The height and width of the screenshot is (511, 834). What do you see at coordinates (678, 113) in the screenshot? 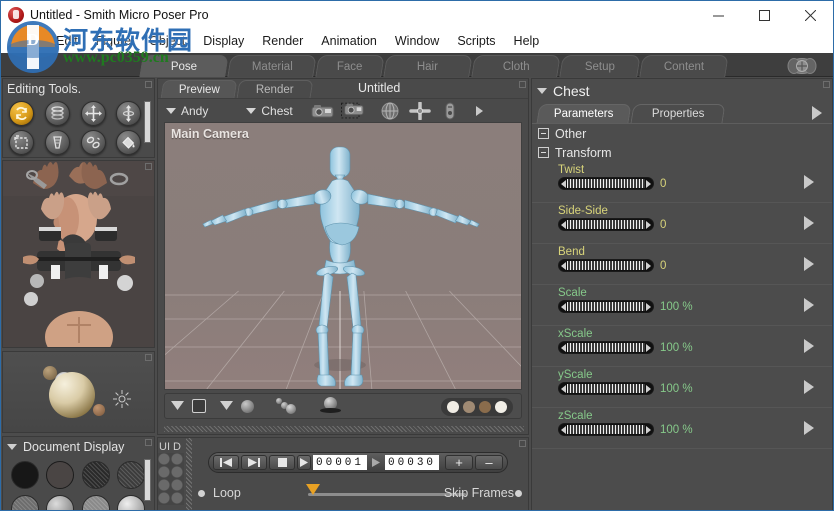
I see `tab-properties: Properties` at bounding box center [678, 113].